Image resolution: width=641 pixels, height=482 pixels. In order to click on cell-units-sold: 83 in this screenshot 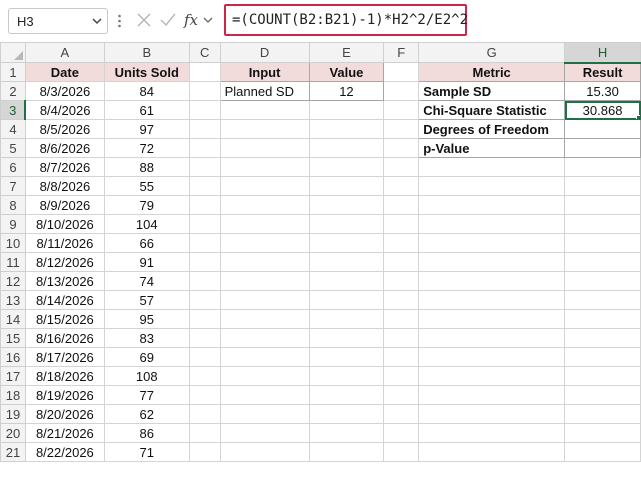, I will do `click(146, 338)`.